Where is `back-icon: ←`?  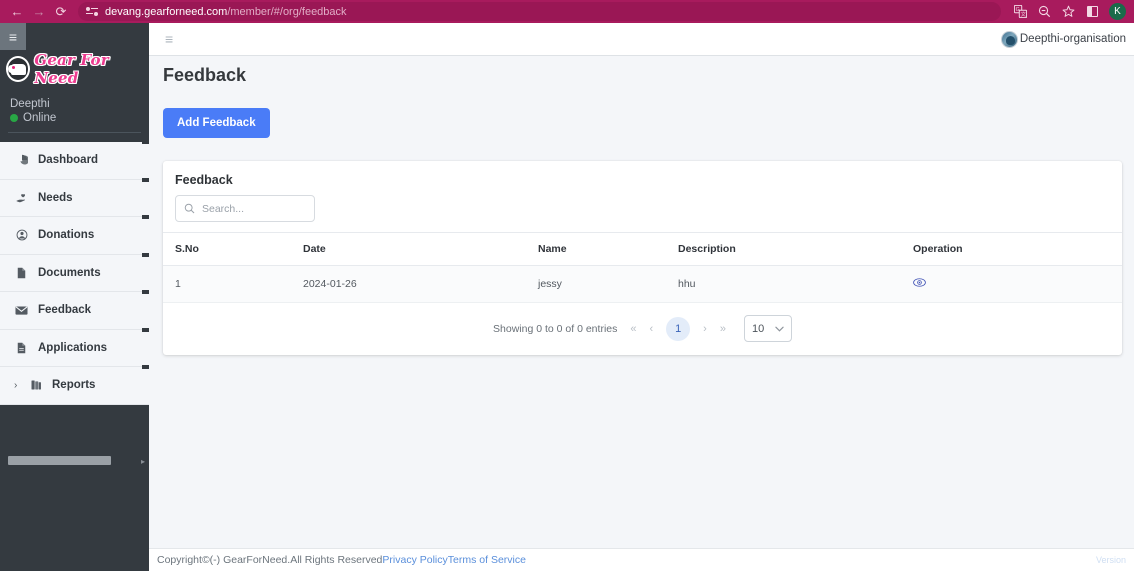 back-icon: ← is located at coordinates (17, 12).